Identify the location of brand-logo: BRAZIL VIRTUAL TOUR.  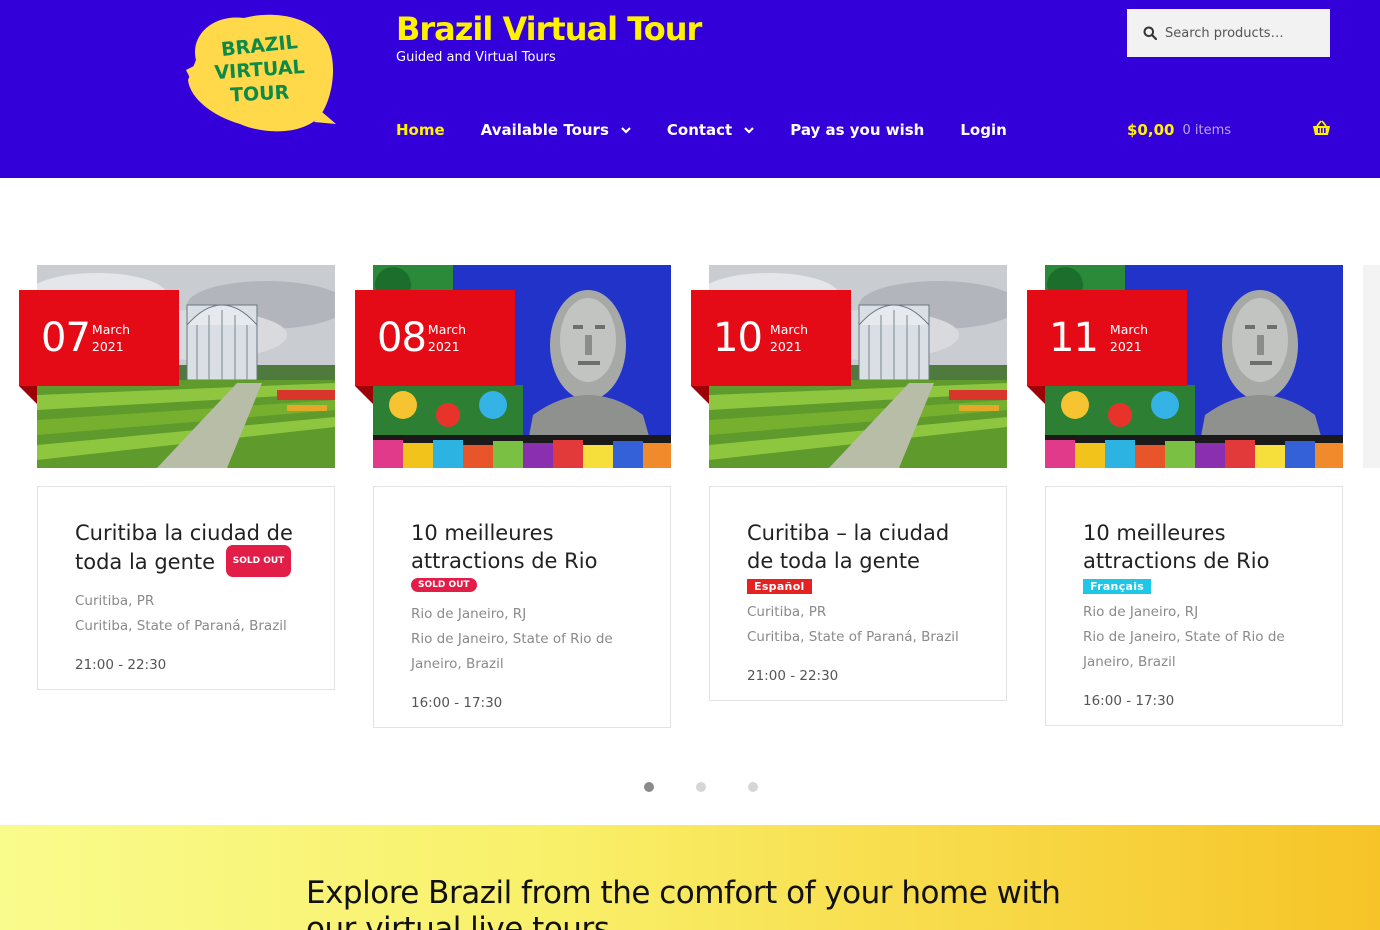
(260, 73).